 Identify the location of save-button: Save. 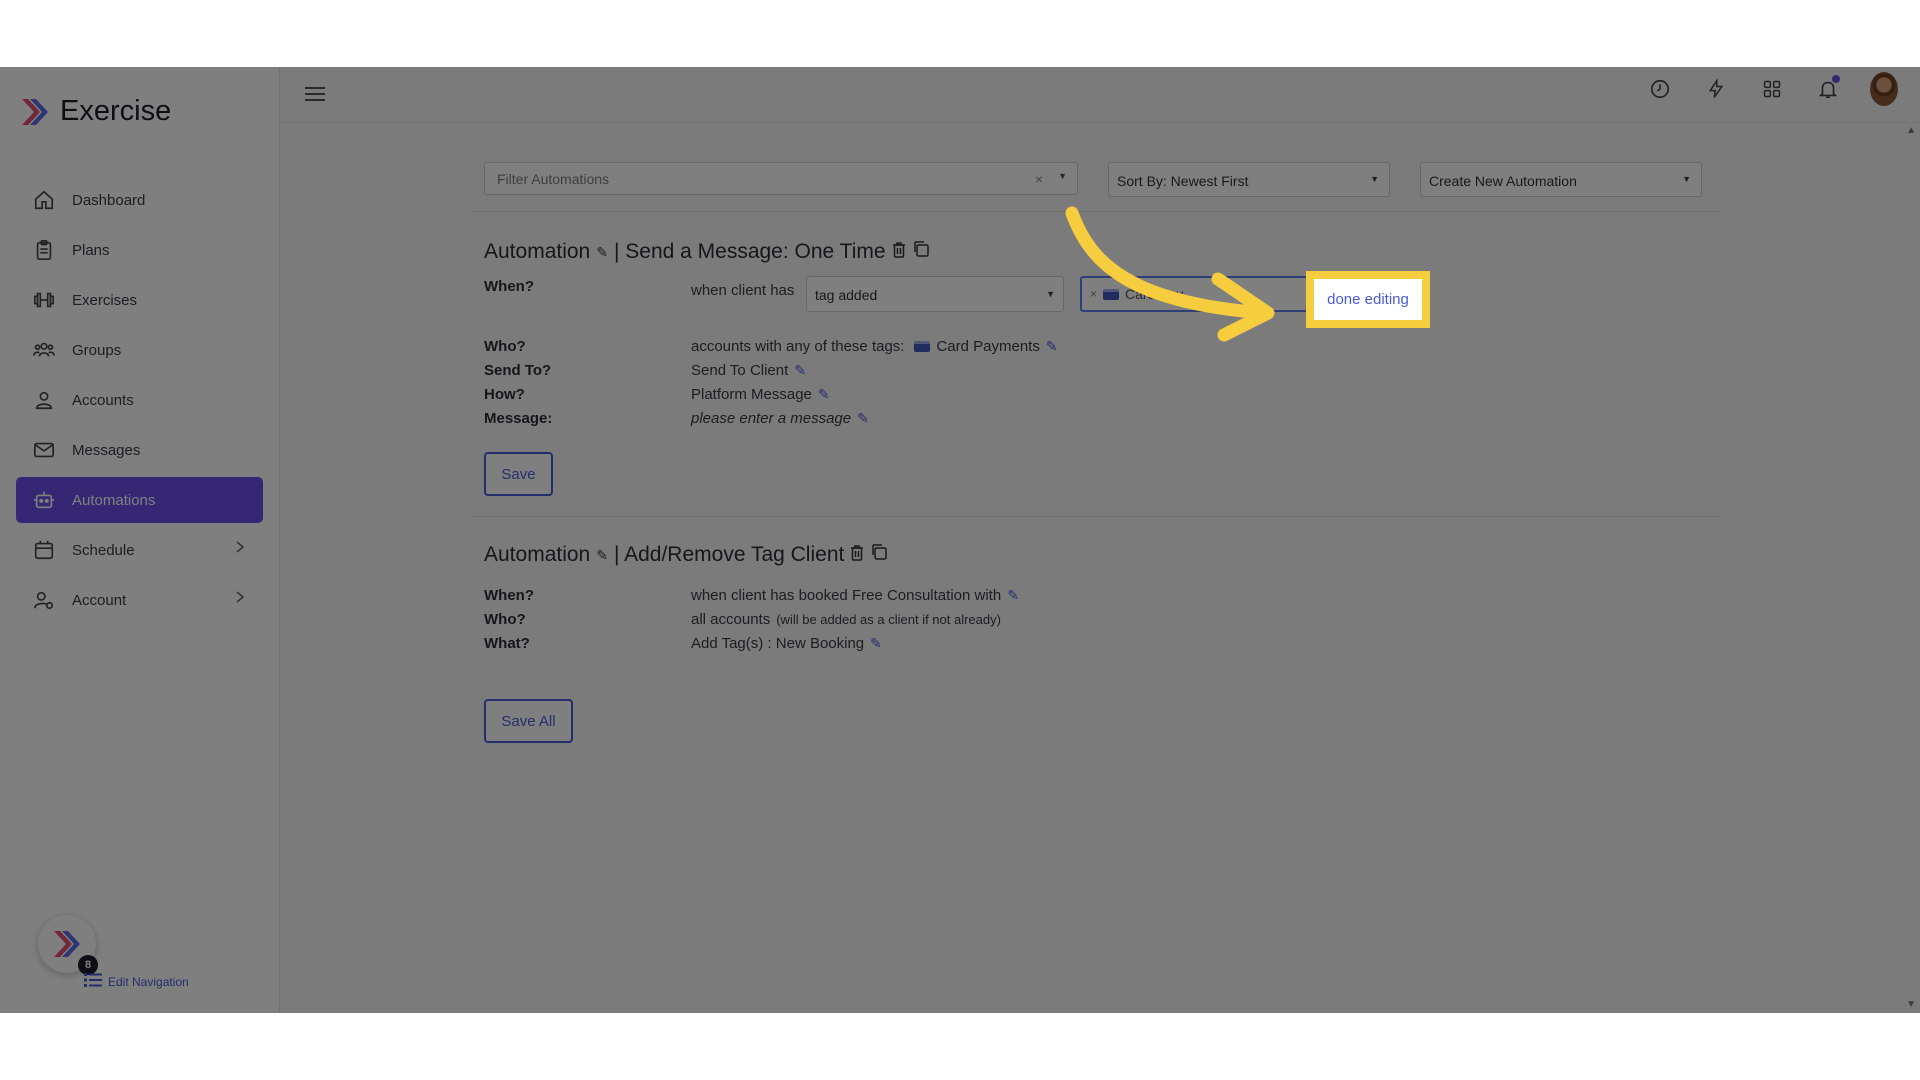
(518, 474).